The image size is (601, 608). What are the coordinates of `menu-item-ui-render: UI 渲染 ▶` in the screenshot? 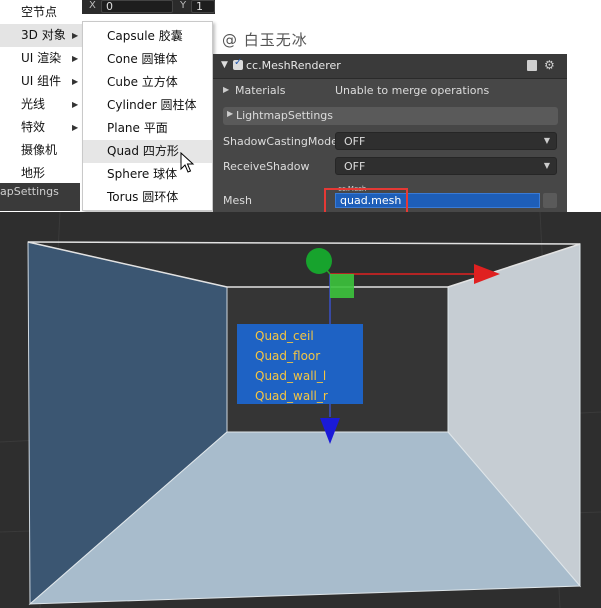 It's located at (41, 58).